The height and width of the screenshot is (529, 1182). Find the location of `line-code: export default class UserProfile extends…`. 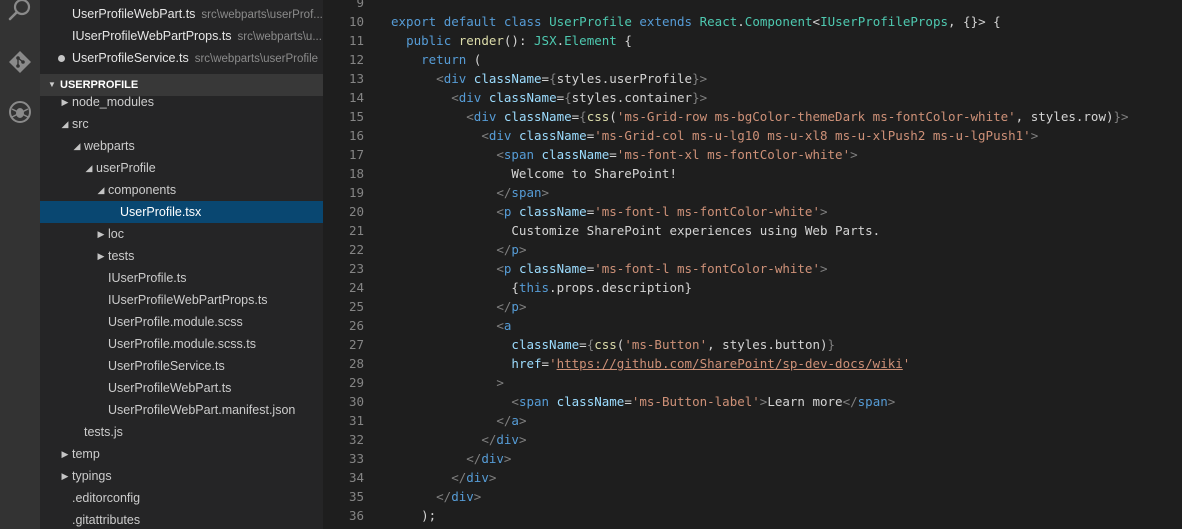

line-code: export default class UserProfile extends… is located at coordinates (696, 21).